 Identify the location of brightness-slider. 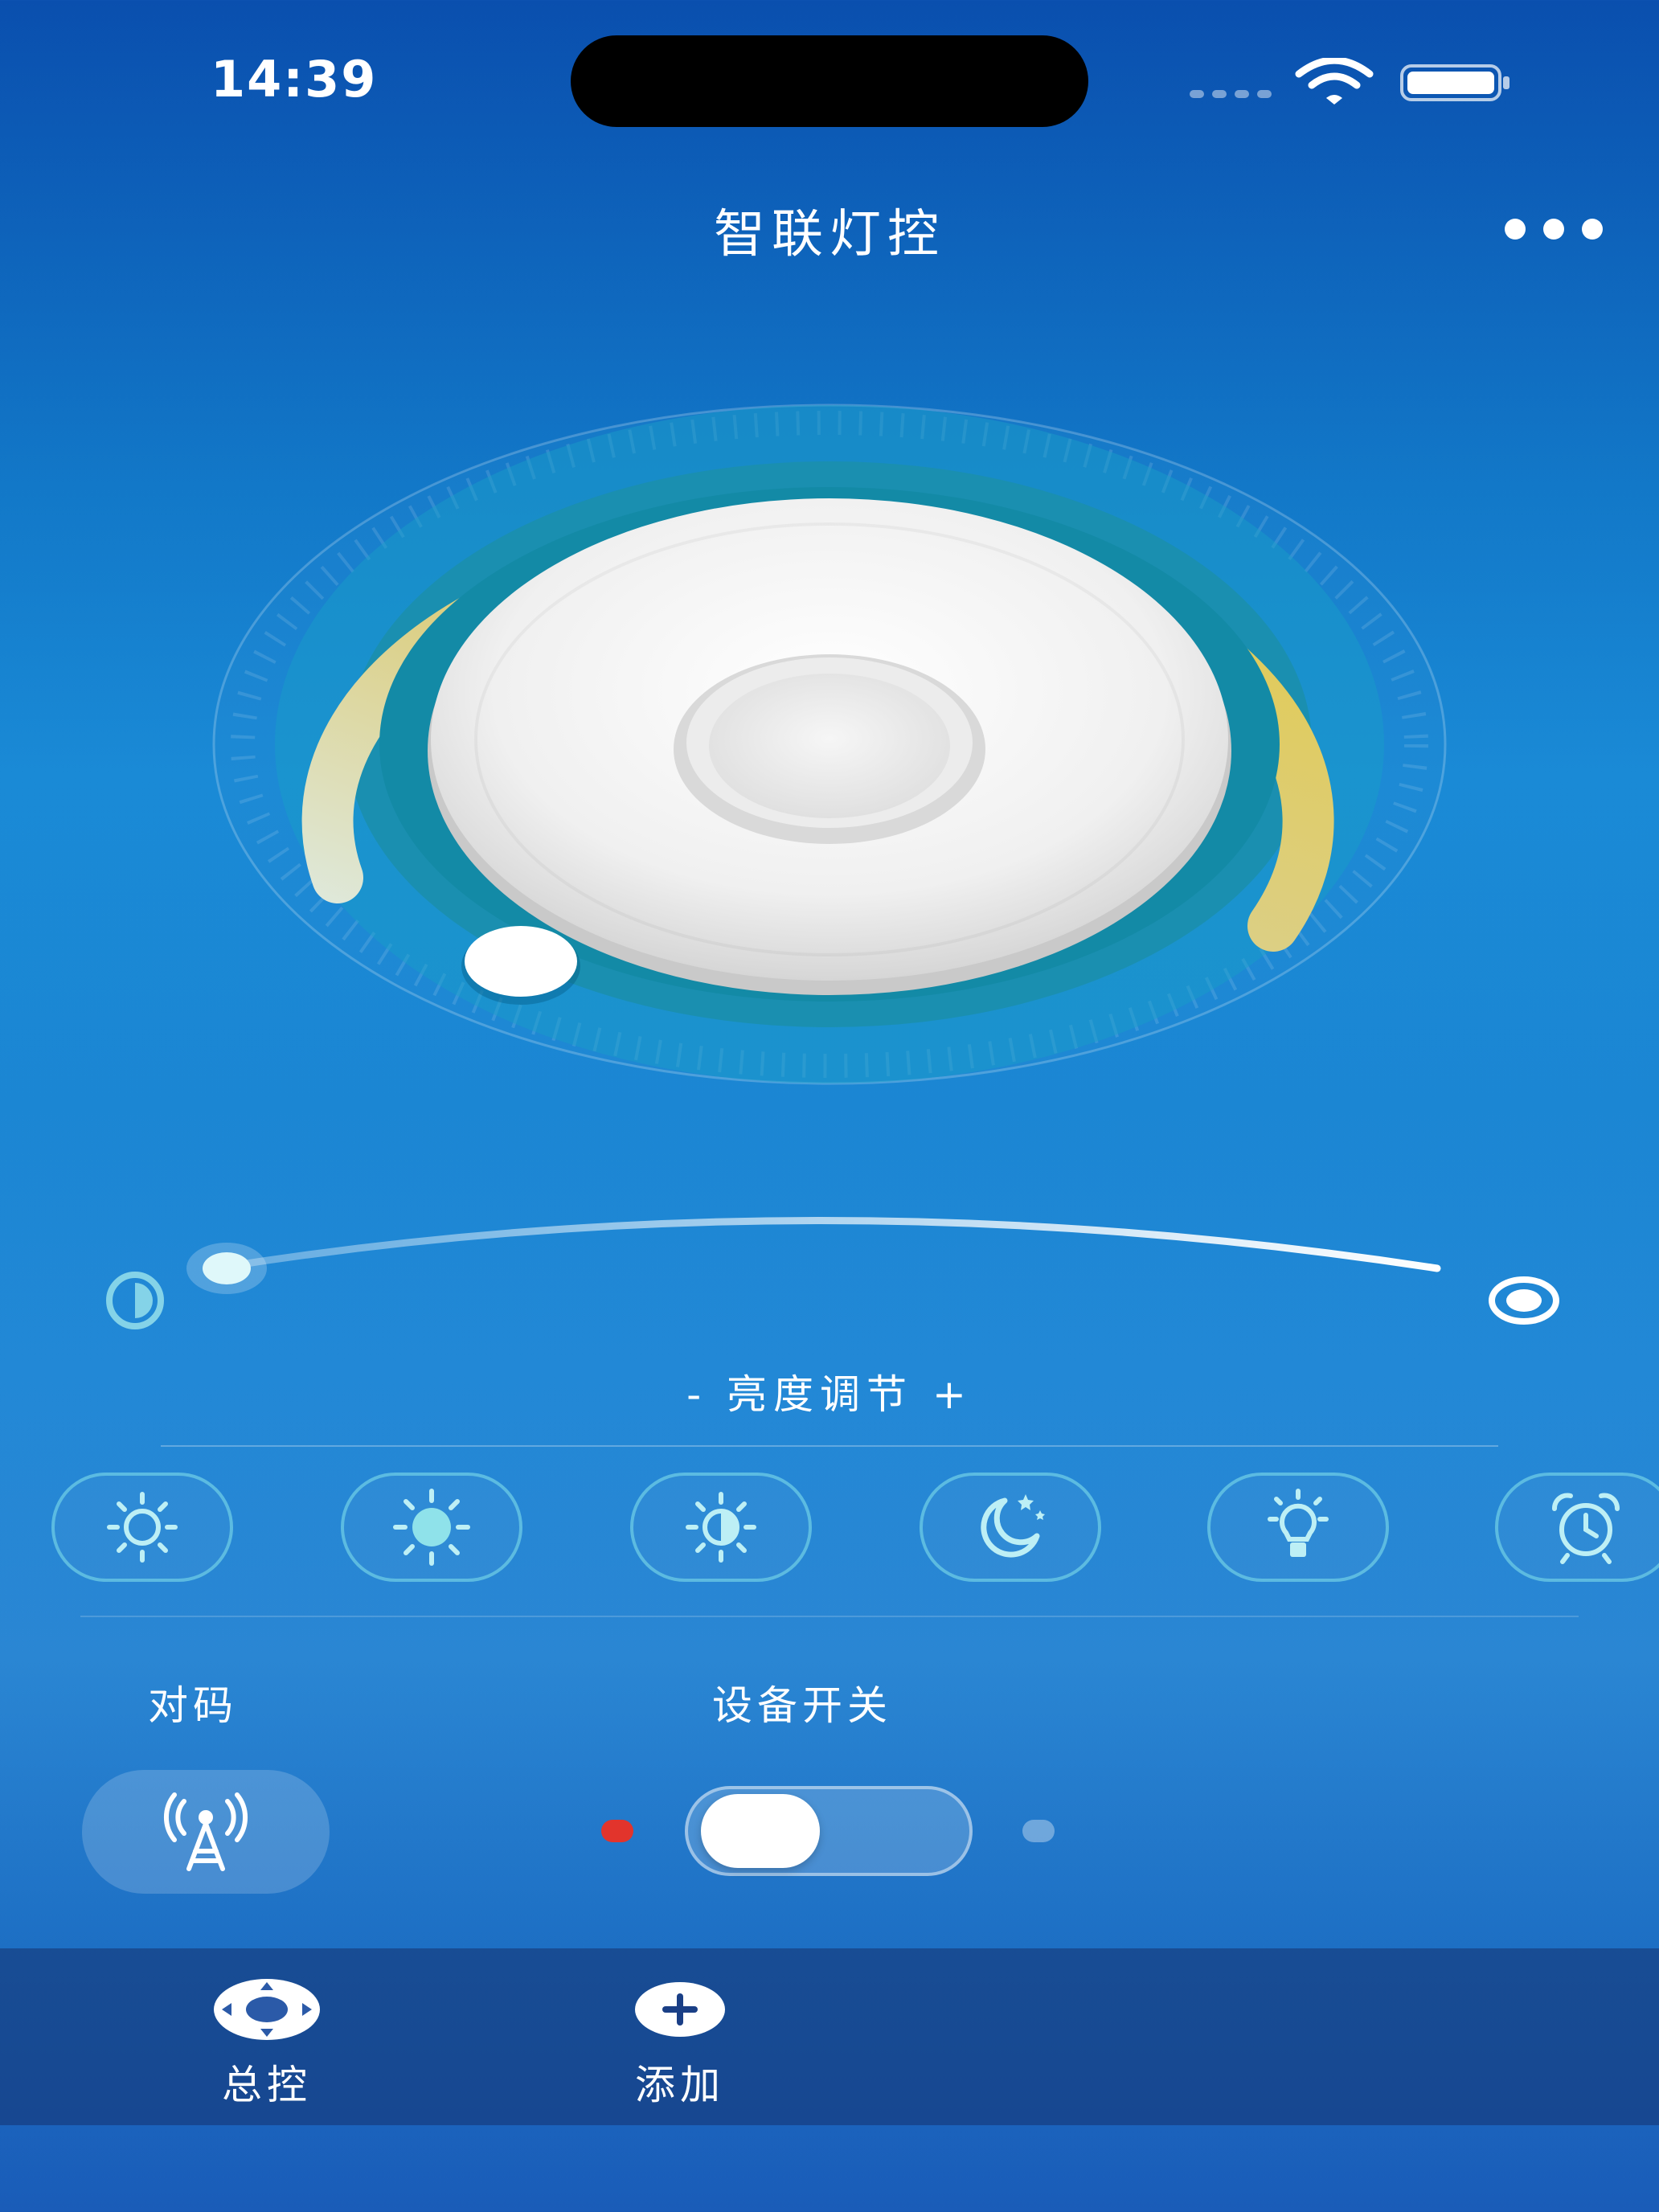
(835, 1262).